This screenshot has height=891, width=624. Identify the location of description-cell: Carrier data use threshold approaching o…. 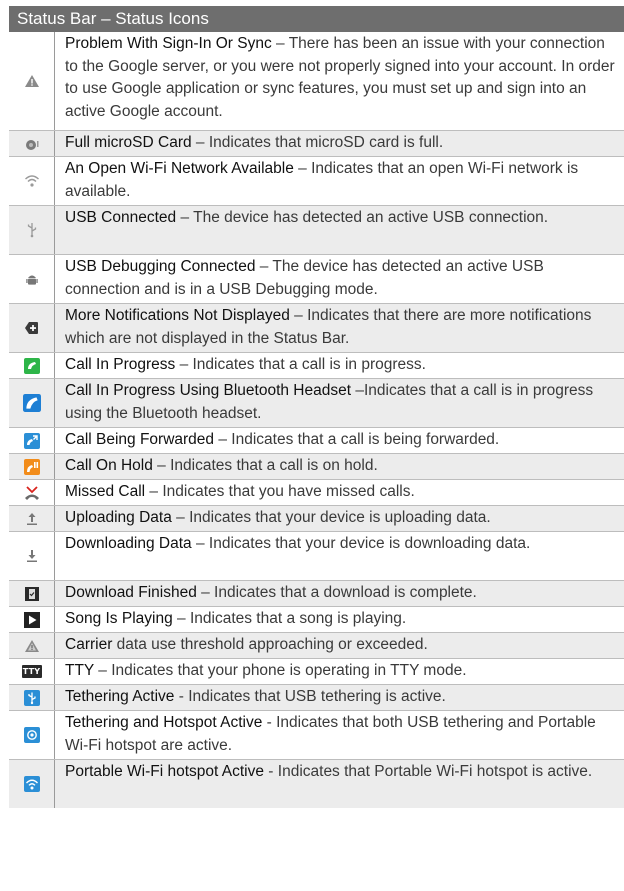
(339, 645).